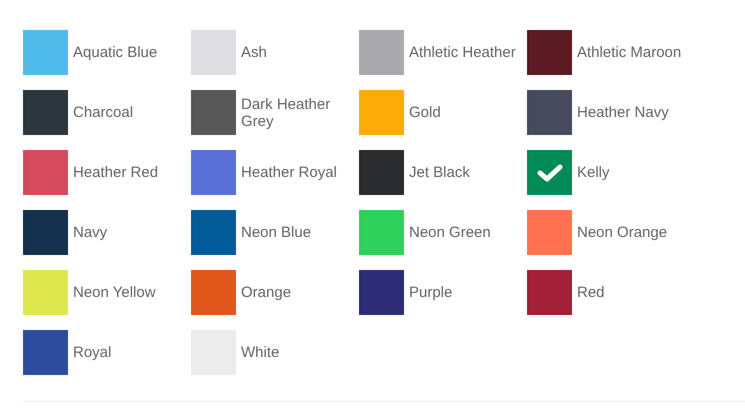 This screenshot has width=745, height=420. I want to click on color-name: Navy, so click(90, 232).